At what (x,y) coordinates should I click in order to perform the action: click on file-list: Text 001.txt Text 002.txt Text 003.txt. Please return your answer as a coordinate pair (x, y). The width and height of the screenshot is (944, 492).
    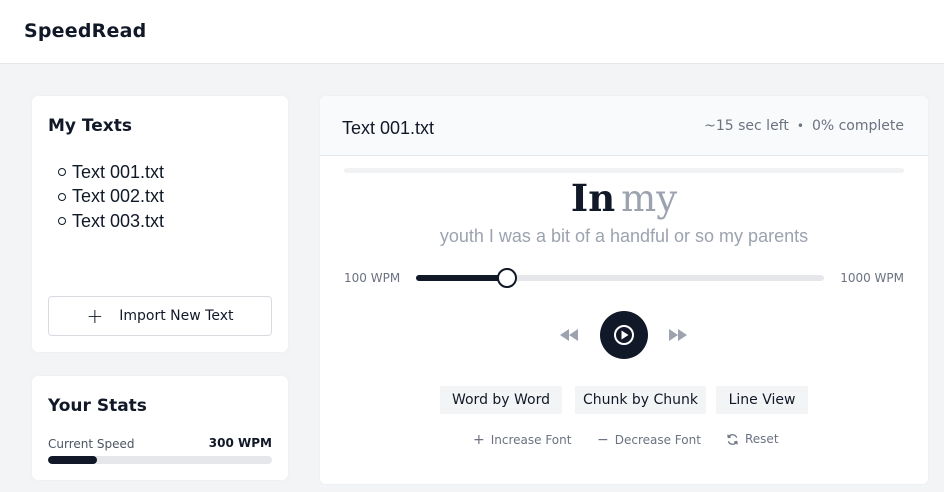
    Looking at the image, I should click on (110, 197).